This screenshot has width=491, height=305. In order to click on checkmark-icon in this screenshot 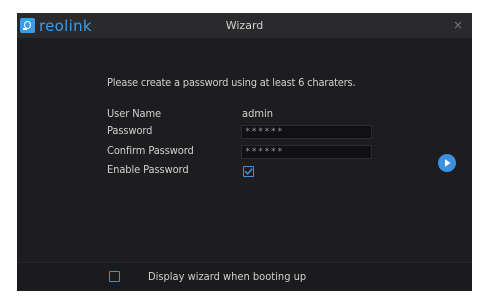, I will do `click(248, 171)`.